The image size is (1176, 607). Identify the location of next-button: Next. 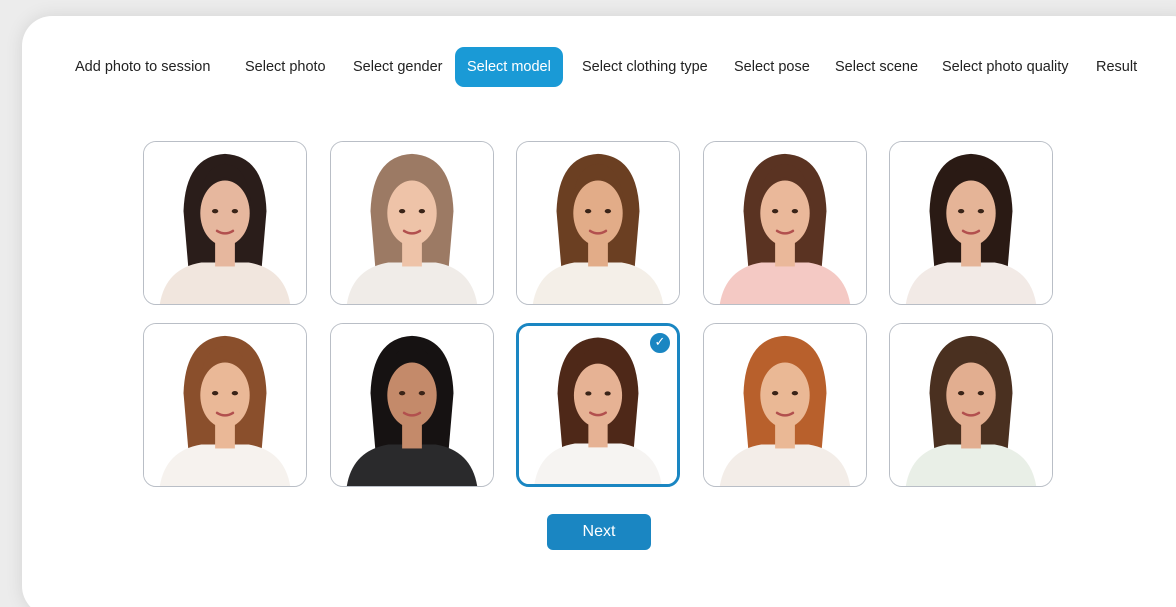
(599, 532).